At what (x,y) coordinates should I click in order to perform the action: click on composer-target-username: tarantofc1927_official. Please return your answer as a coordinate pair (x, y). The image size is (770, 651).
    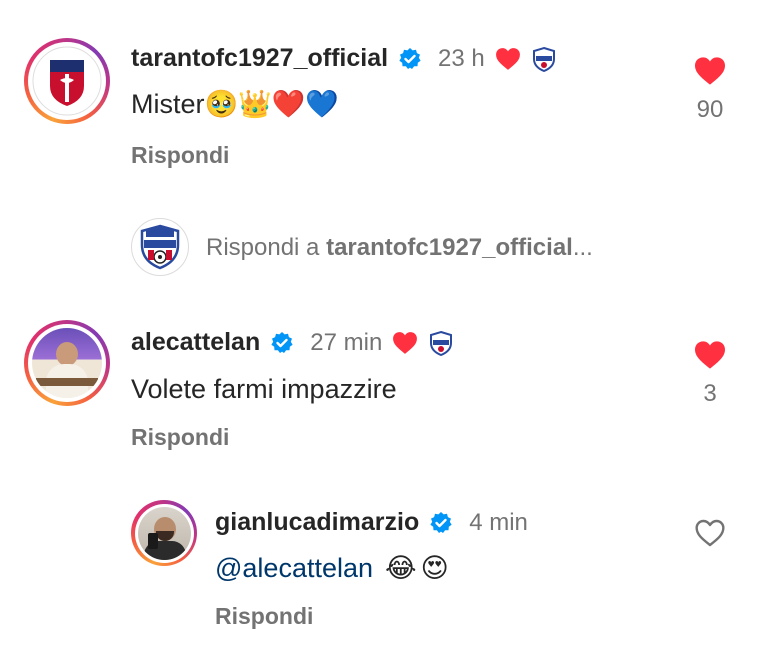
    Looking at the image, I should click on (449, 247).